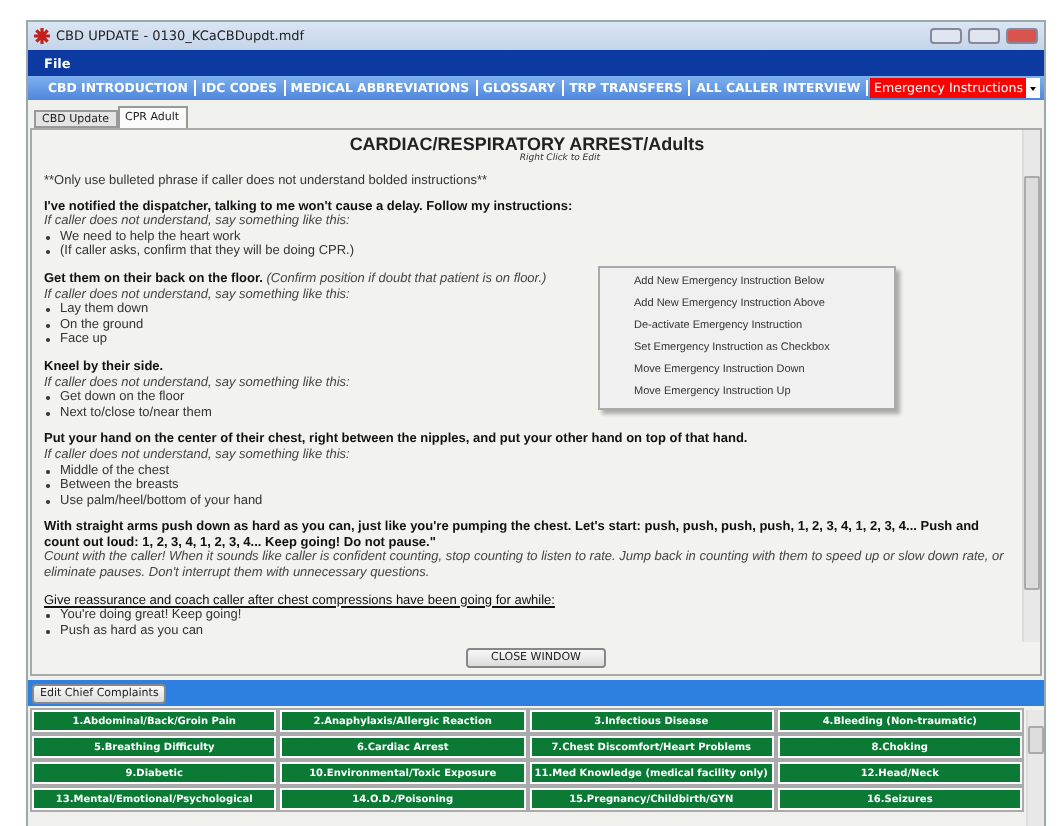  I want to click on caret-icon, so click(1033, 88).